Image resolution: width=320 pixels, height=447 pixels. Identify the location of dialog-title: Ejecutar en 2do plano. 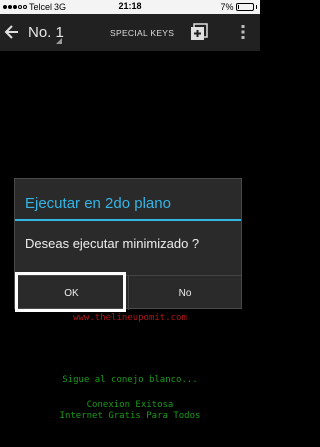
(98, 203).